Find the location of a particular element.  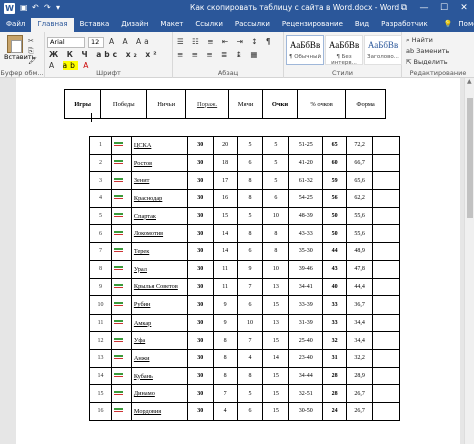

points-cell: 56 is located at coordinates (335, 198).